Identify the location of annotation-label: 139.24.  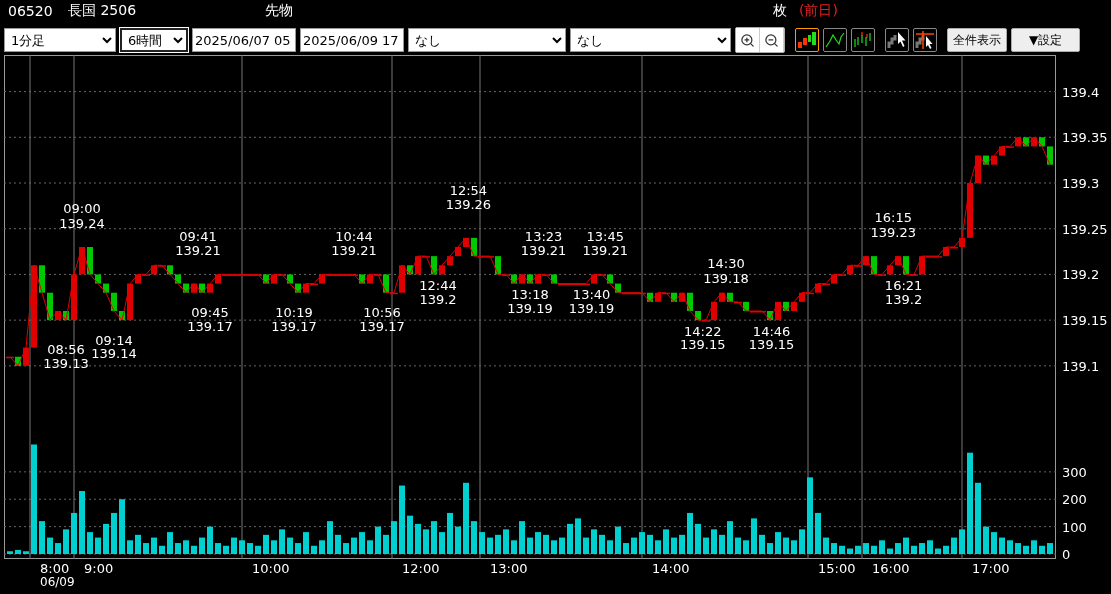
(82, 223).